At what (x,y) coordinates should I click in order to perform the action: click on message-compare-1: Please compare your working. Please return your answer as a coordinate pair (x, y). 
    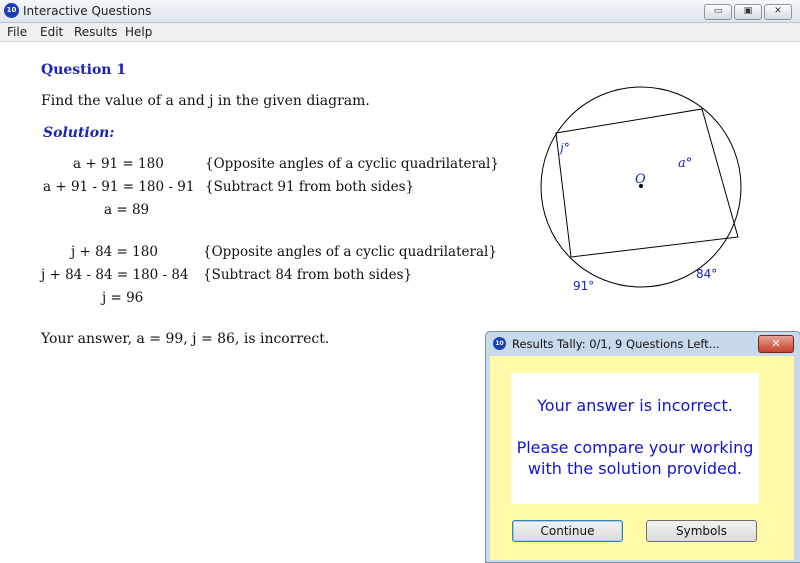
    Looking at the image, I should click on (635, 447).